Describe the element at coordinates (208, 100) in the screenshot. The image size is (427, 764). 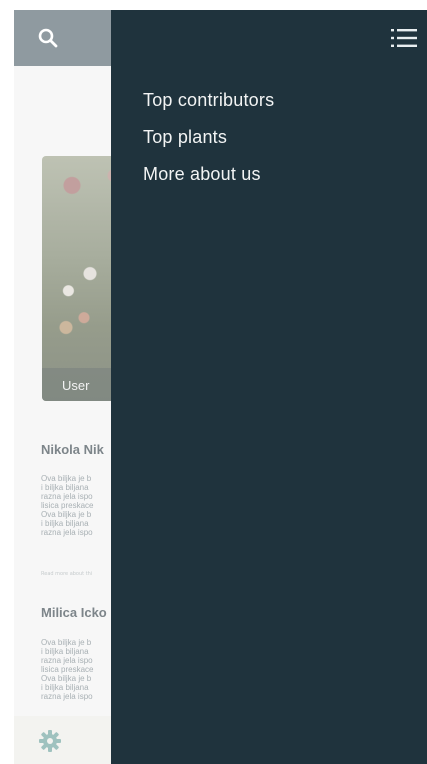
I see `menu-item-top-contributors: Top contributors` at that location.